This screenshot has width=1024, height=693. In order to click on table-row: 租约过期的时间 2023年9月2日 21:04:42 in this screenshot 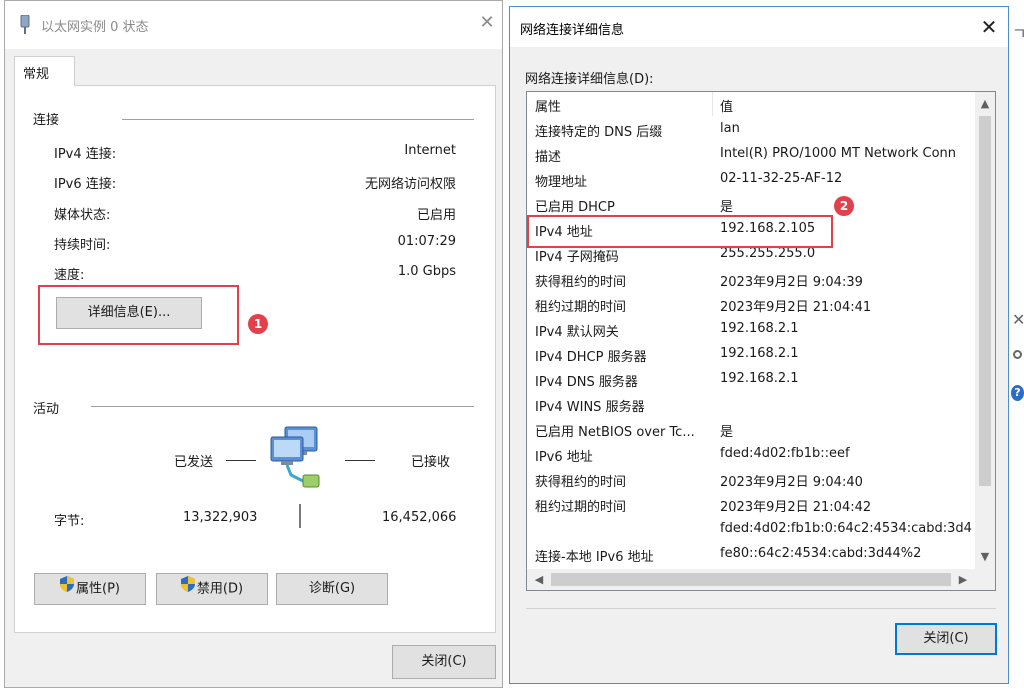, I will do `click(751, 504)`.